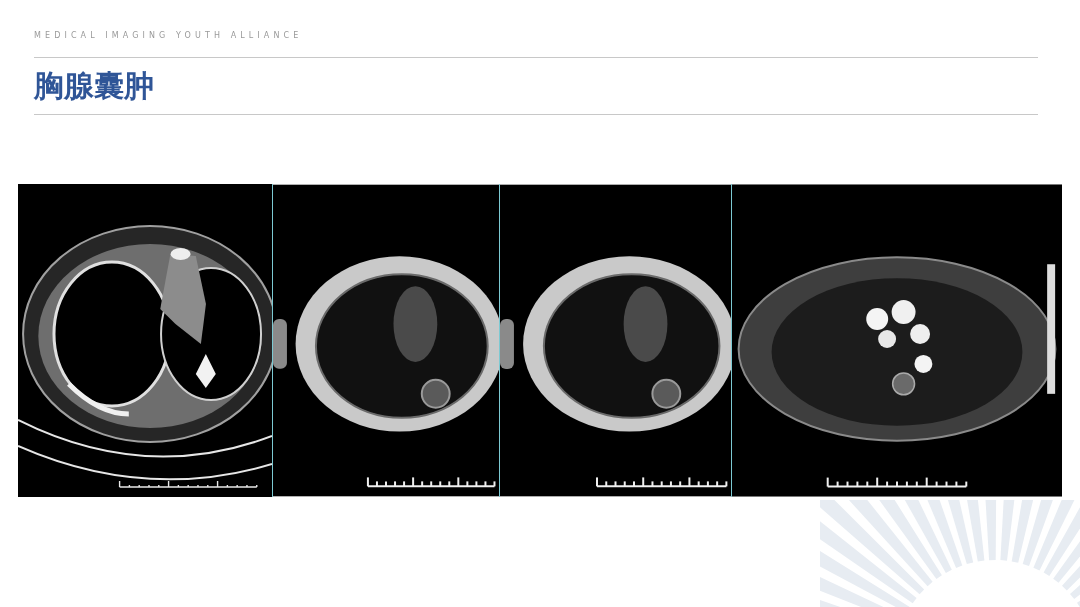 The height and width of the screenshot is (607, 1080). What do you see at coordinates (169, 36) in the screenshot?
I see `tagline: MEDICAL IMAGING YOUTH ALLIANCE` at bounding box center [169, 36].